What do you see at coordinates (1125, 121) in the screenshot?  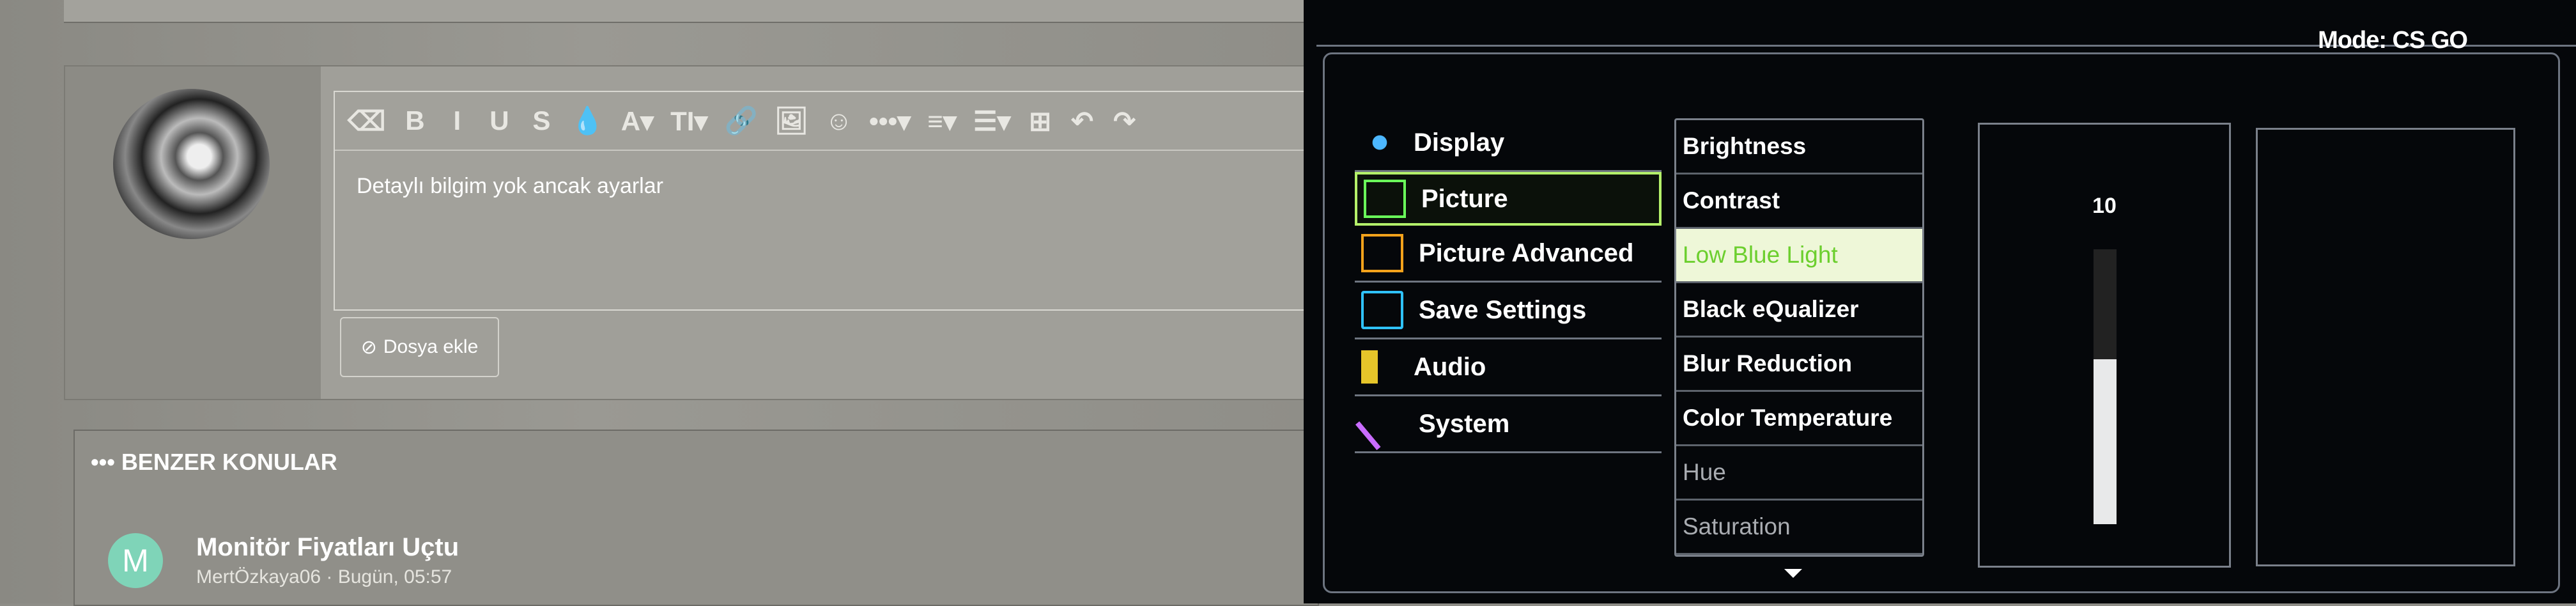 I see `toolbar-button: ↷` at bounding box center [1125, 121].